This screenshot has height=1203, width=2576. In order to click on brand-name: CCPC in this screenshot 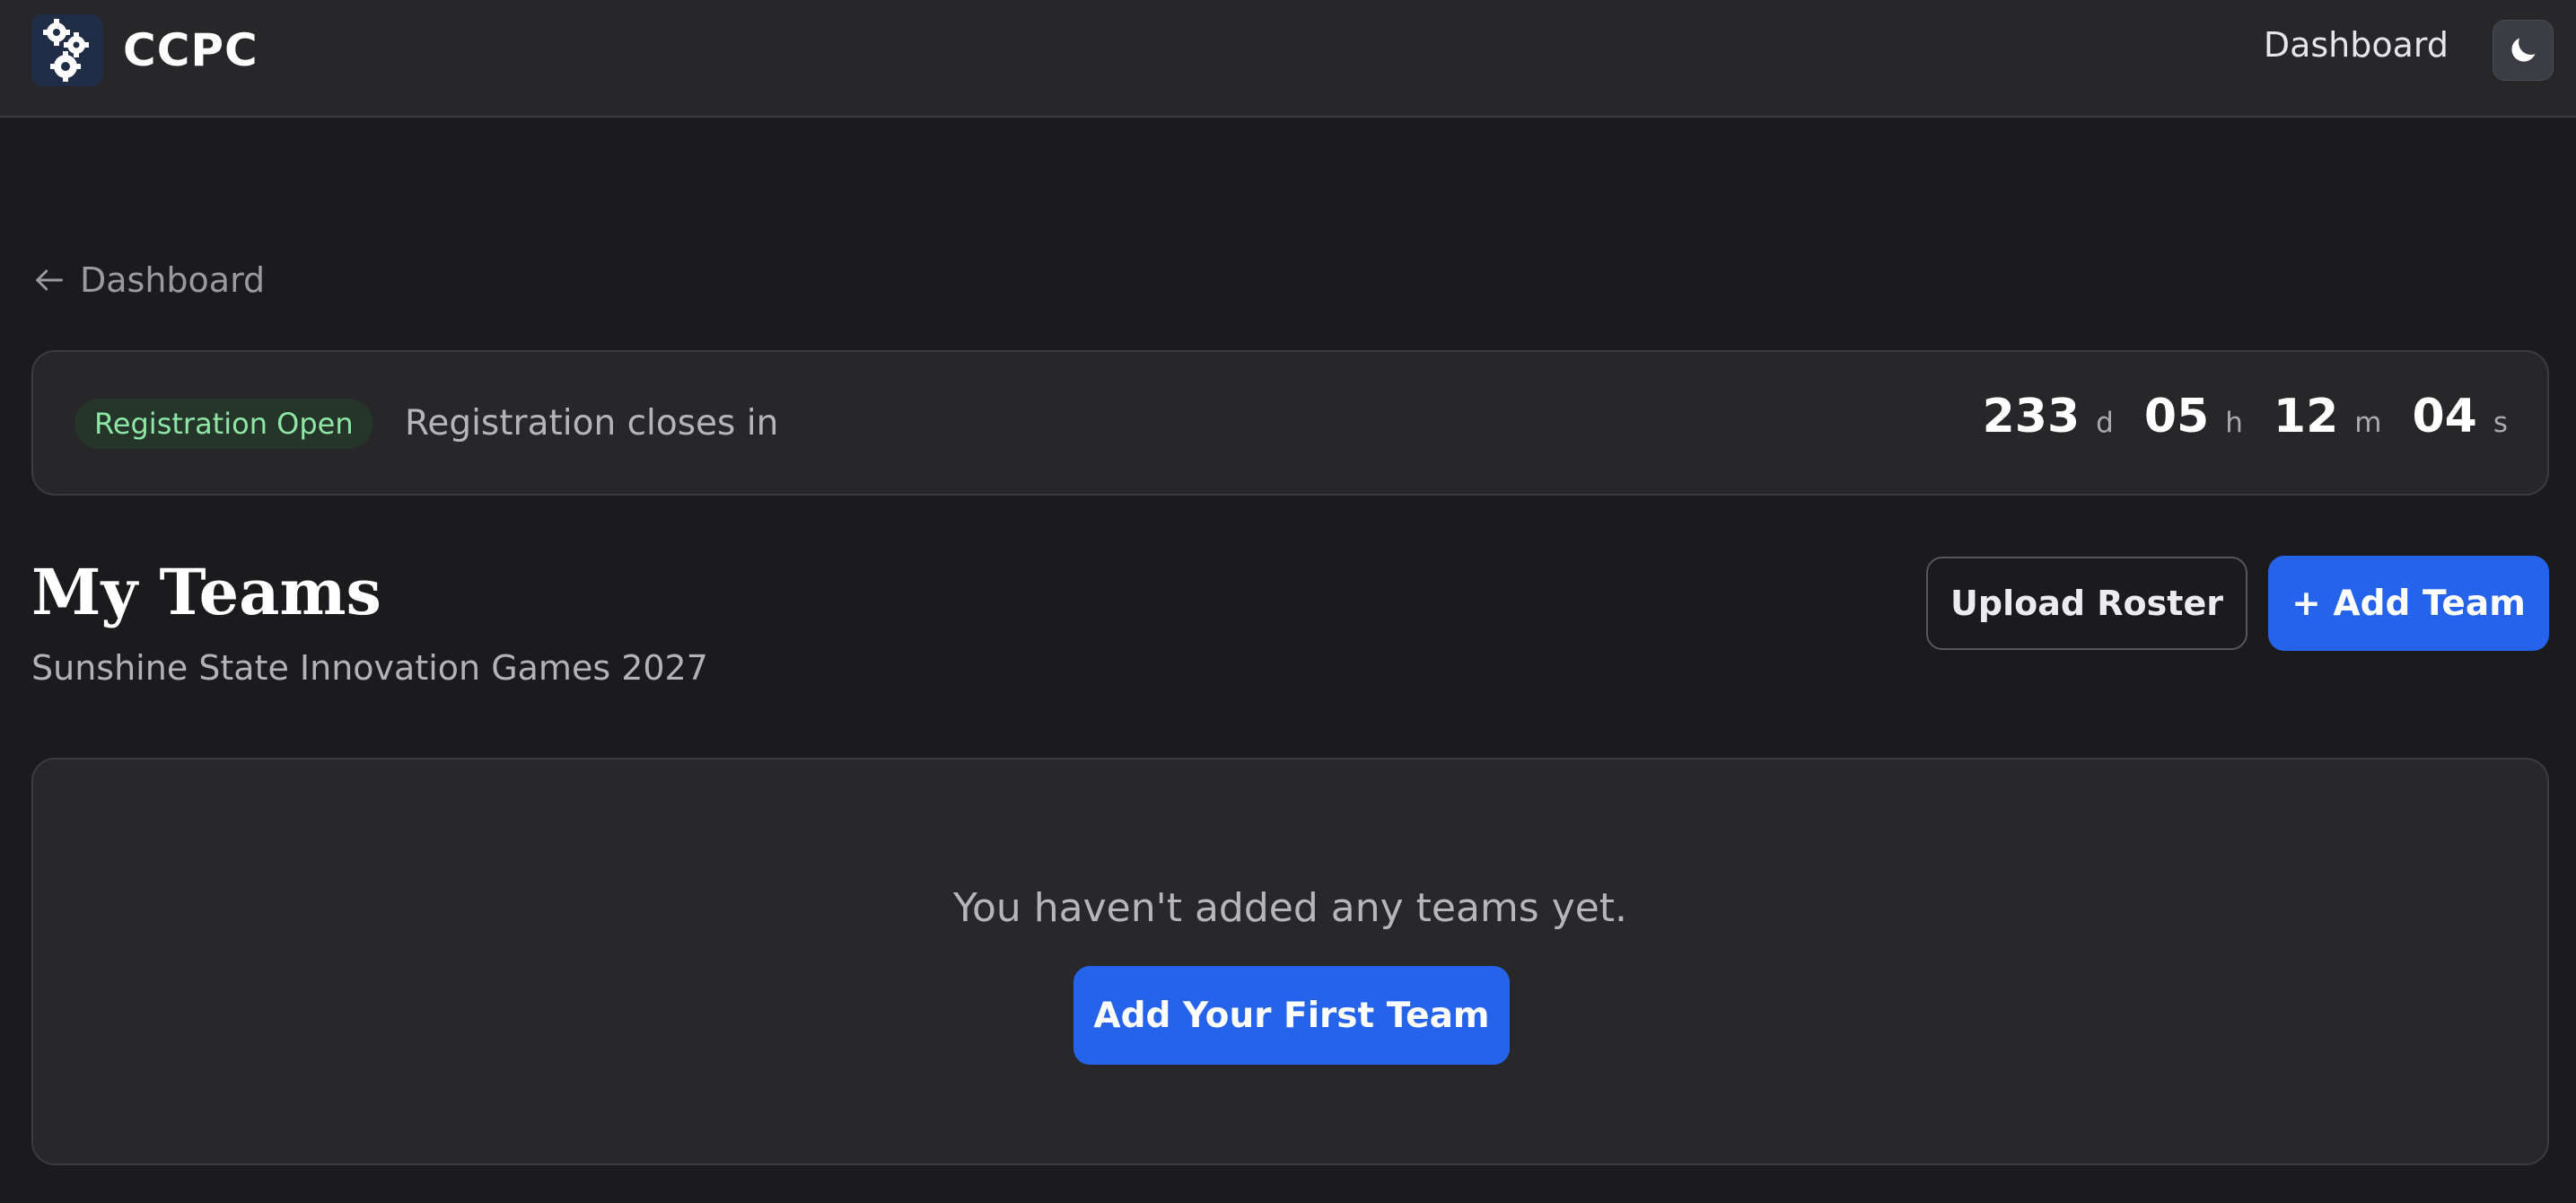, I will do `click(190, 50)`.